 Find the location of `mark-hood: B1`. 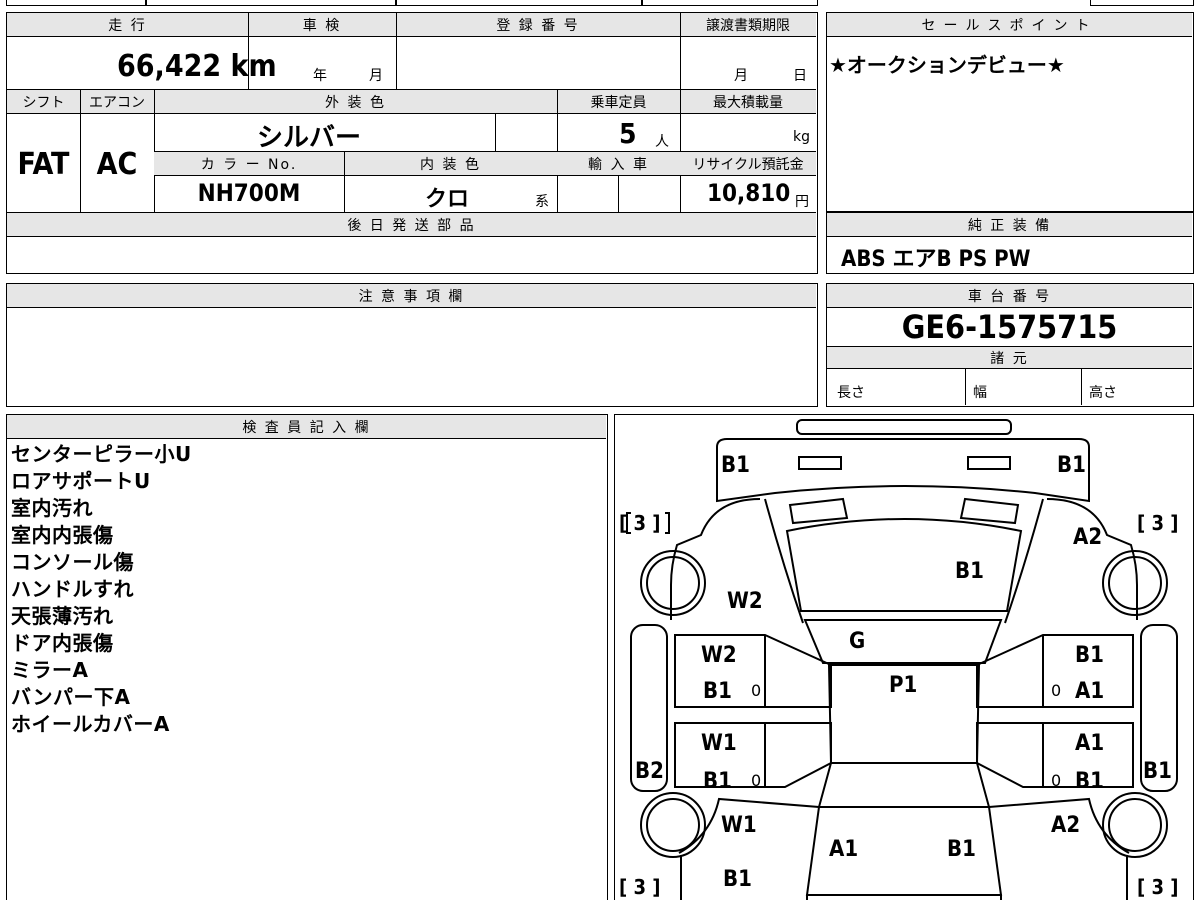

mark-hood: B1 is located at coordinates (969, 571).